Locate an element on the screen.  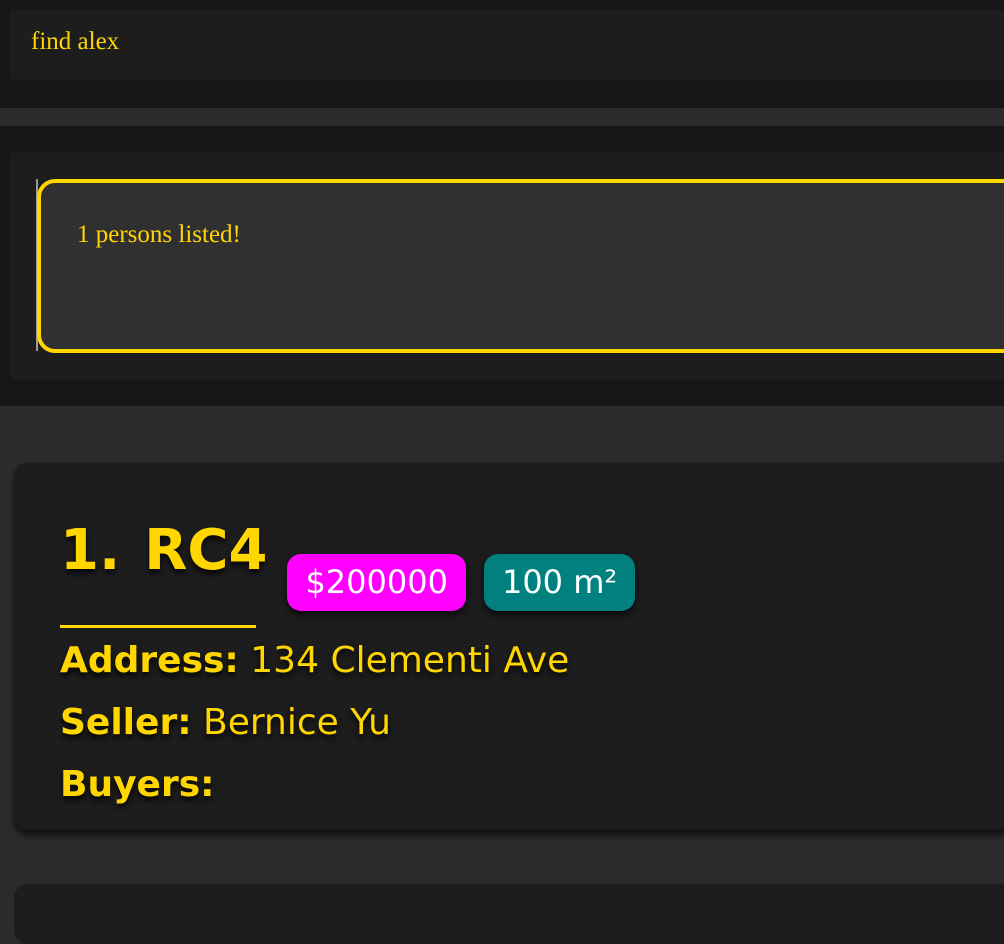
listing-header: 1. RC4 $200000 100 m² is located at coordinates (348, 564).